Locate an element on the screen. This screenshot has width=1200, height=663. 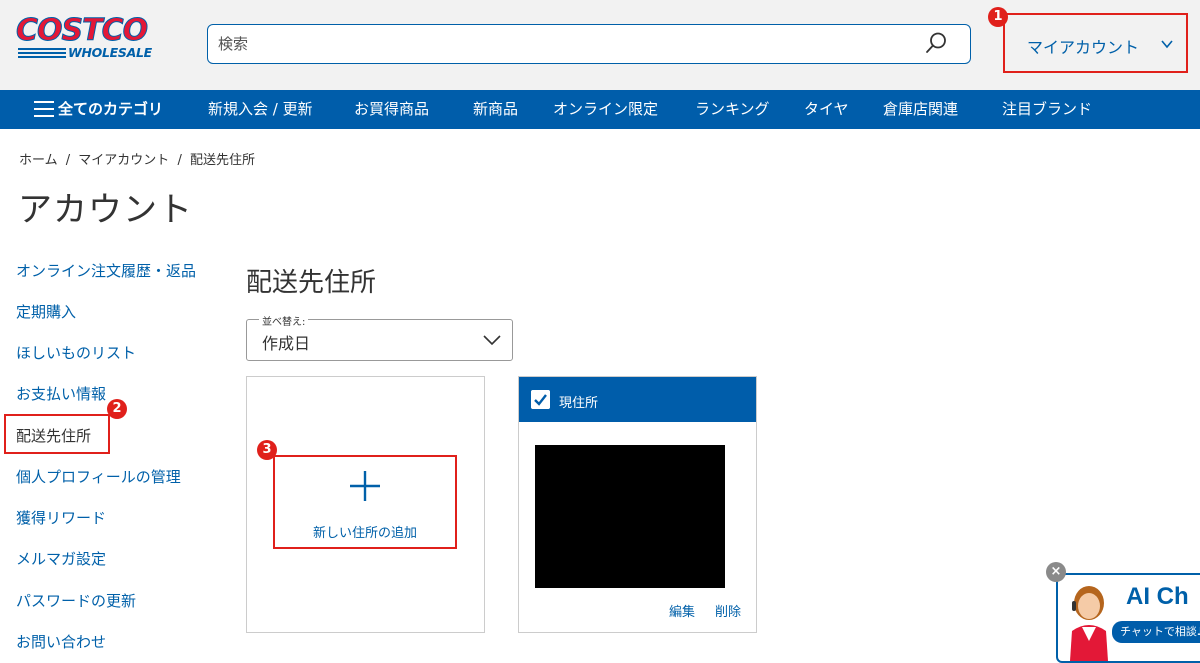
logo-stripes is located at coordinates (42, 53).